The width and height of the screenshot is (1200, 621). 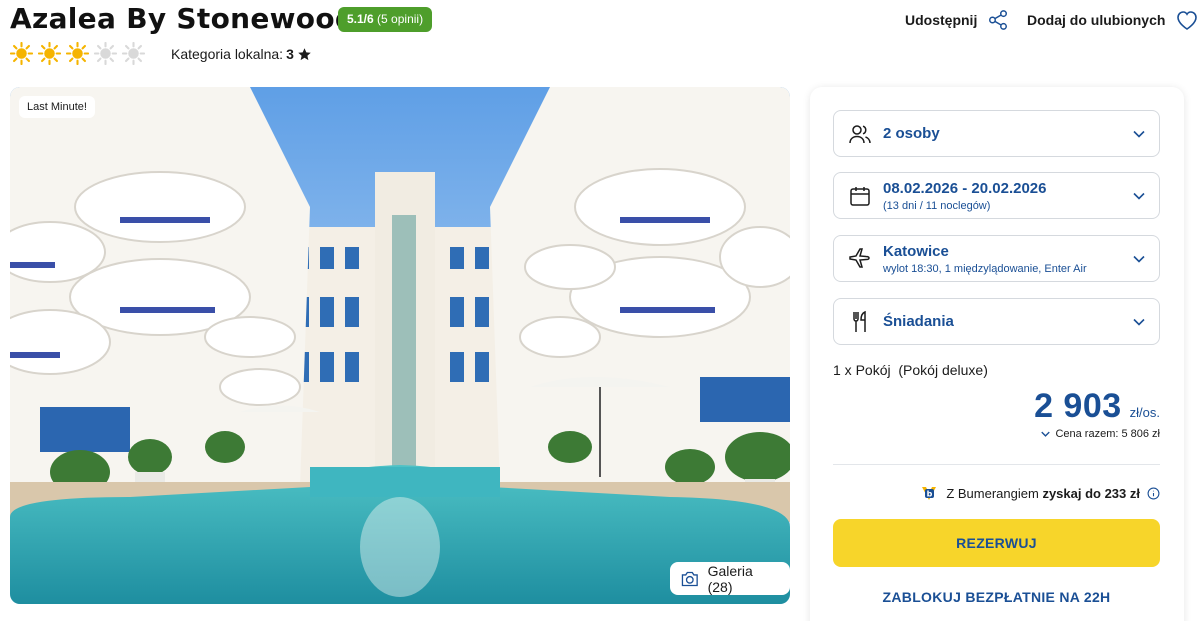 I want to click on star-icon, so click(x=304, y=53).